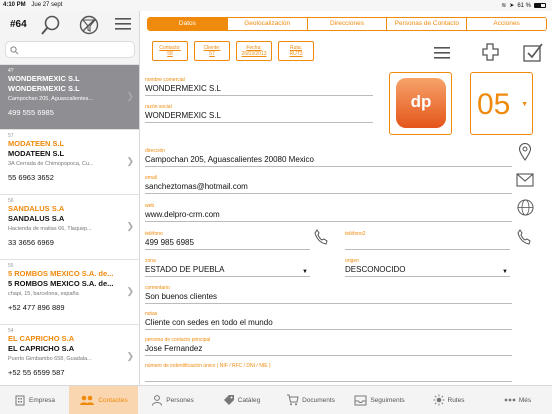 The height and width of the screenshot is (414, 552). I want to click on tab-empresa: Empresa, so click(34, 400).